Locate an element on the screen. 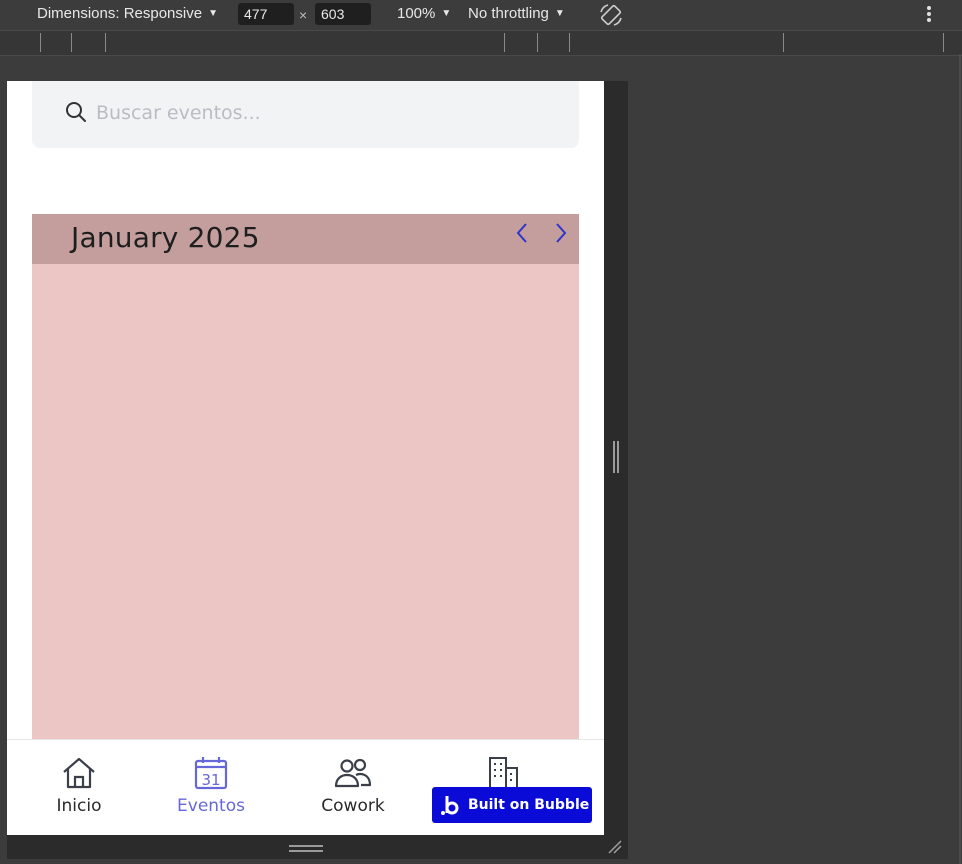  badge-text: Built on Bubble is located at coordinates (529, 805).